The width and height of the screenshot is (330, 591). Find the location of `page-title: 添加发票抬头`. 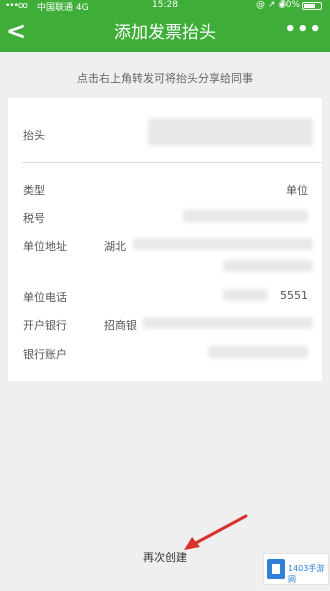

page-title: 添加发票抬头 is located at coordinates (165, 33).